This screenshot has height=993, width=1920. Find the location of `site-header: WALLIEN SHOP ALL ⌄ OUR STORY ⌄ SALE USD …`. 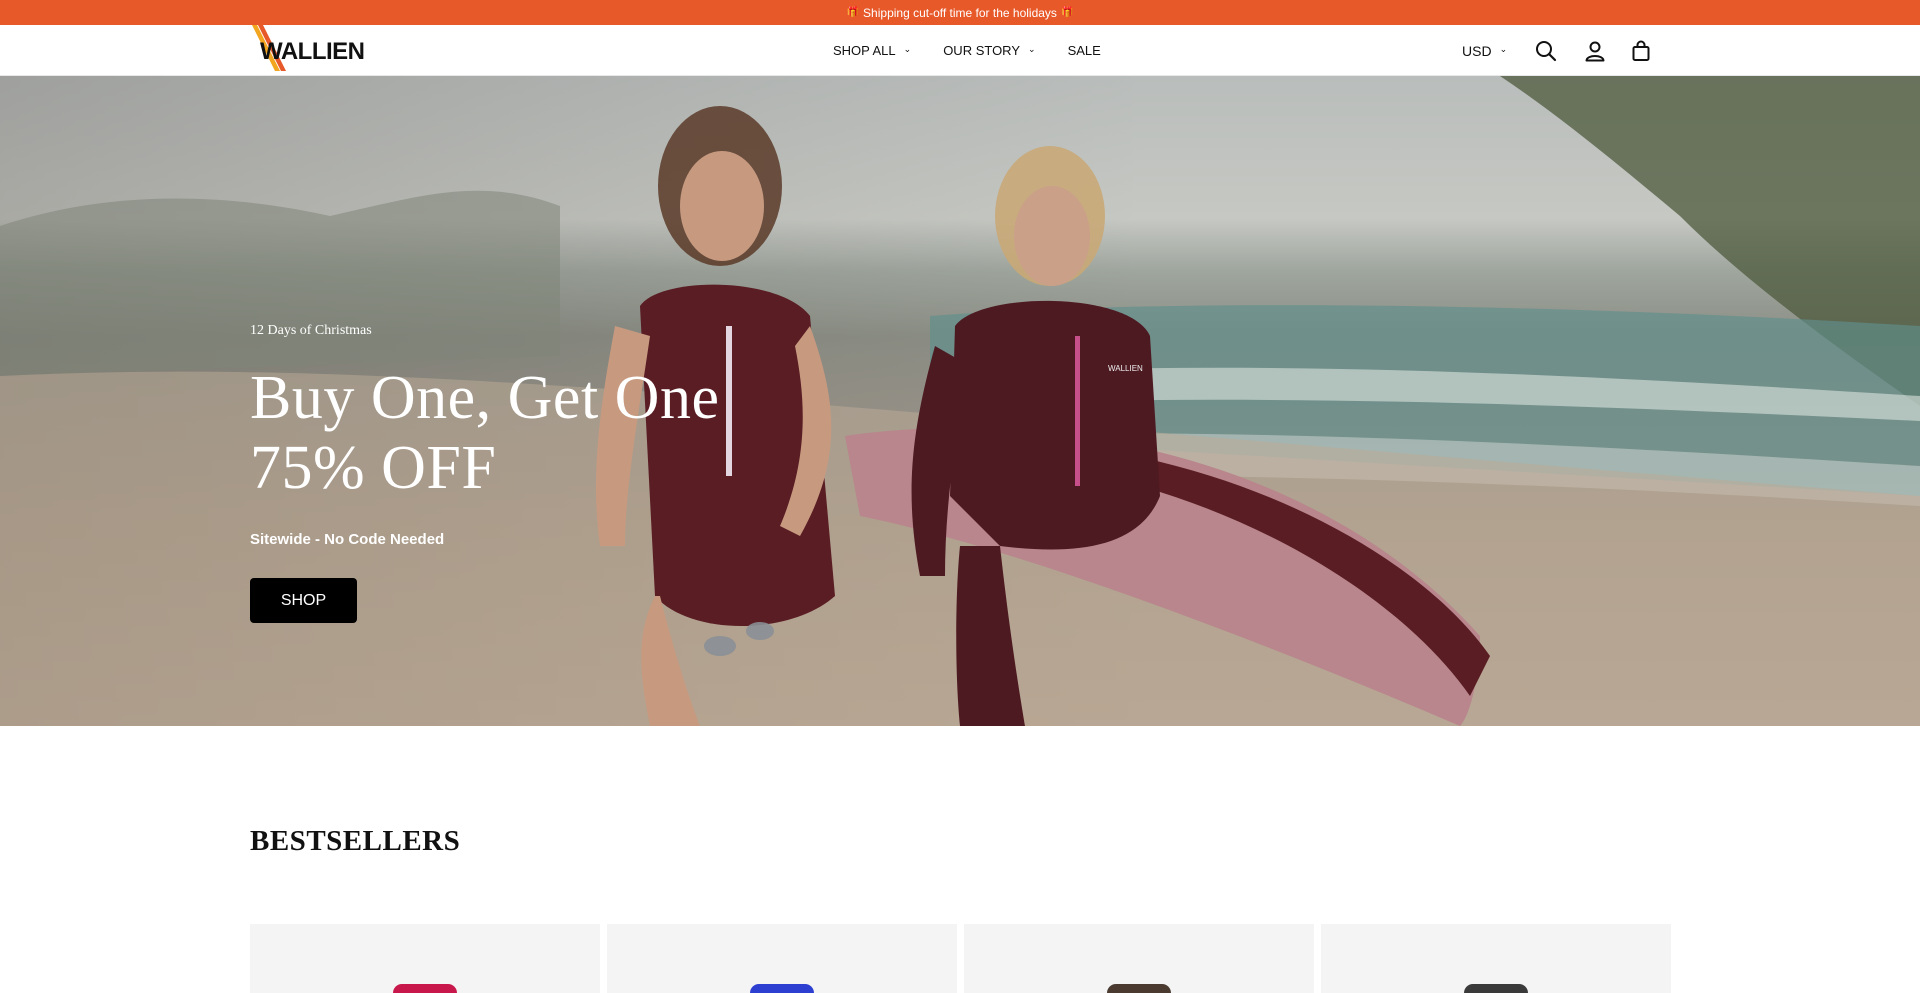

site-header: WALLIEN SHOP ALL ⌄ OUR STORY ⌄ SALE USD … is located at coordinates (960, 50).